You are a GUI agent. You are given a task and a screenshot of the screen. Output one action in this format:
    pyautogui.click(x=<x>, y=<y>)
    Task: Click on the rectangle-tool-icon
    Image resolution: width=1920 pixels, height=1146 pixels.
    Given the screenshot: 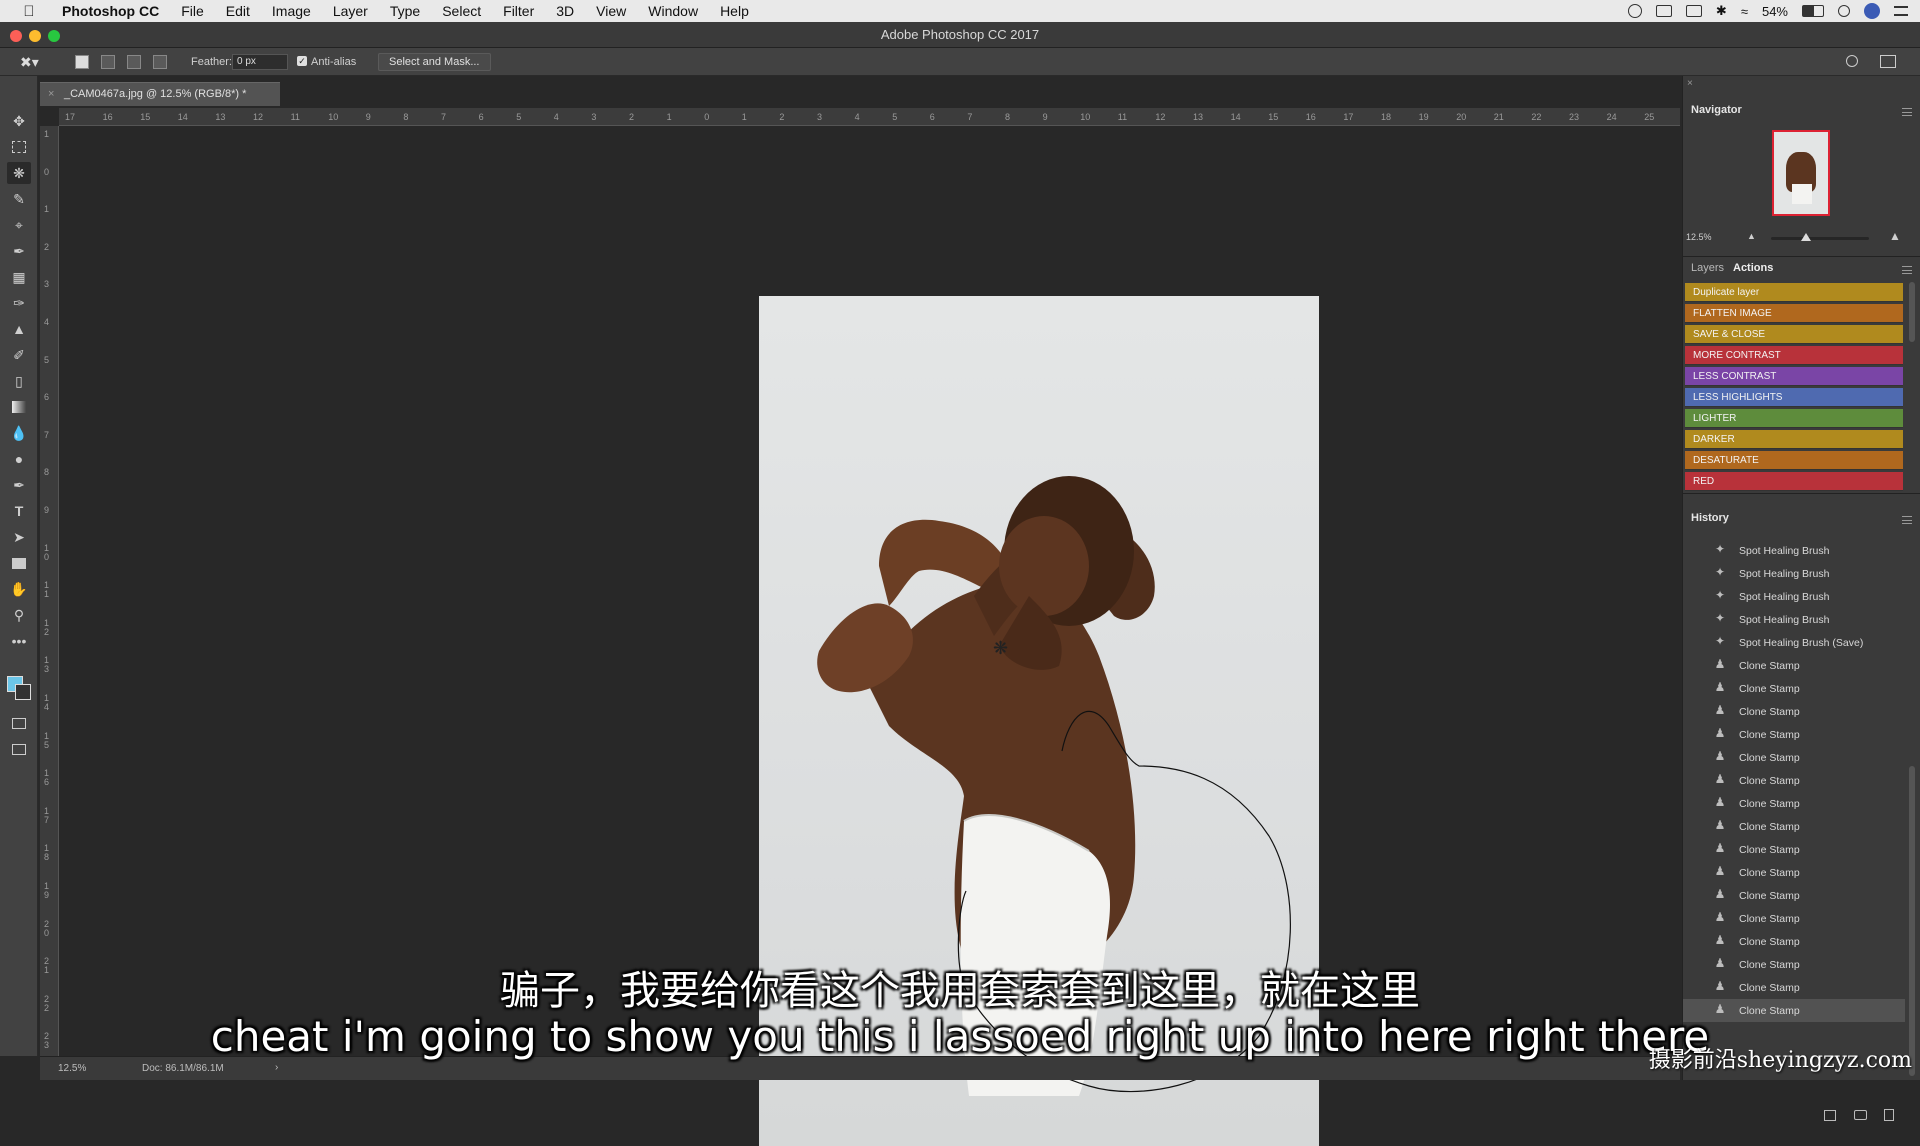 What is the action you would take?
    pyautogui.click(x=19, y=563)
    